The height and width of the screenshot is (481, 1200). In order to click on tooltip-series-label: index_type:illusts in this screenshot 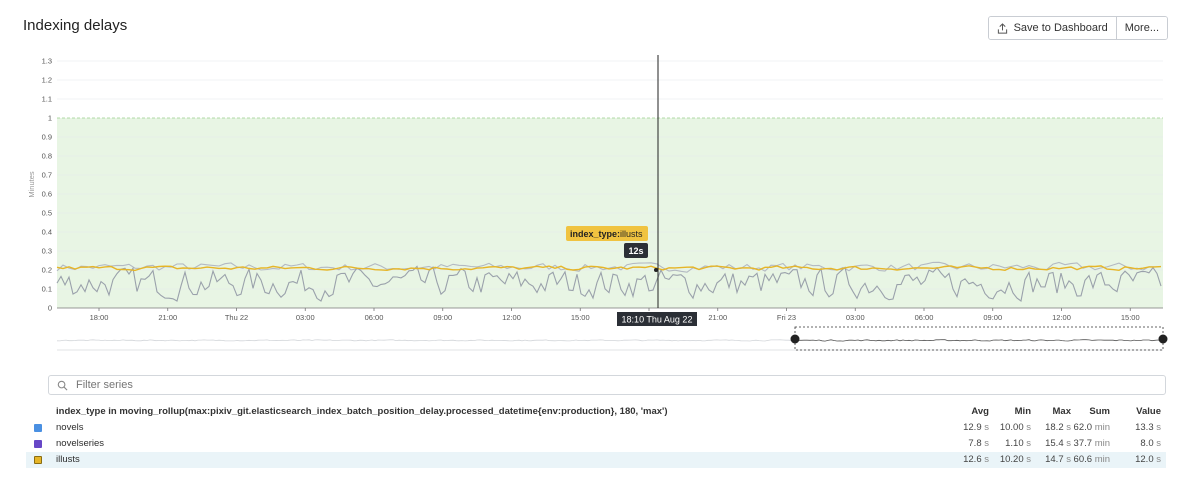, I will do `click(606, 234)`.